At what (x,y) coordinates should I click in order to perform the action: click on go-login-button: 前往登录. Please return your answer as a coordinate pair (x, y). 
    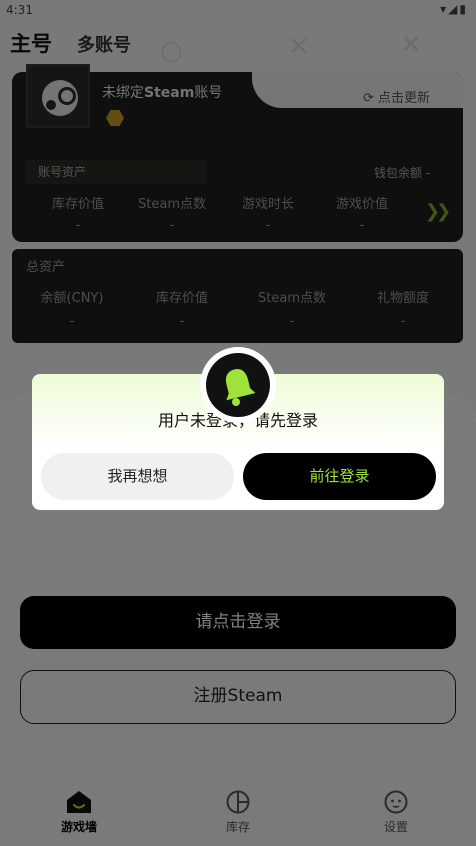
    Looking at the image, I should click on (339, 476).